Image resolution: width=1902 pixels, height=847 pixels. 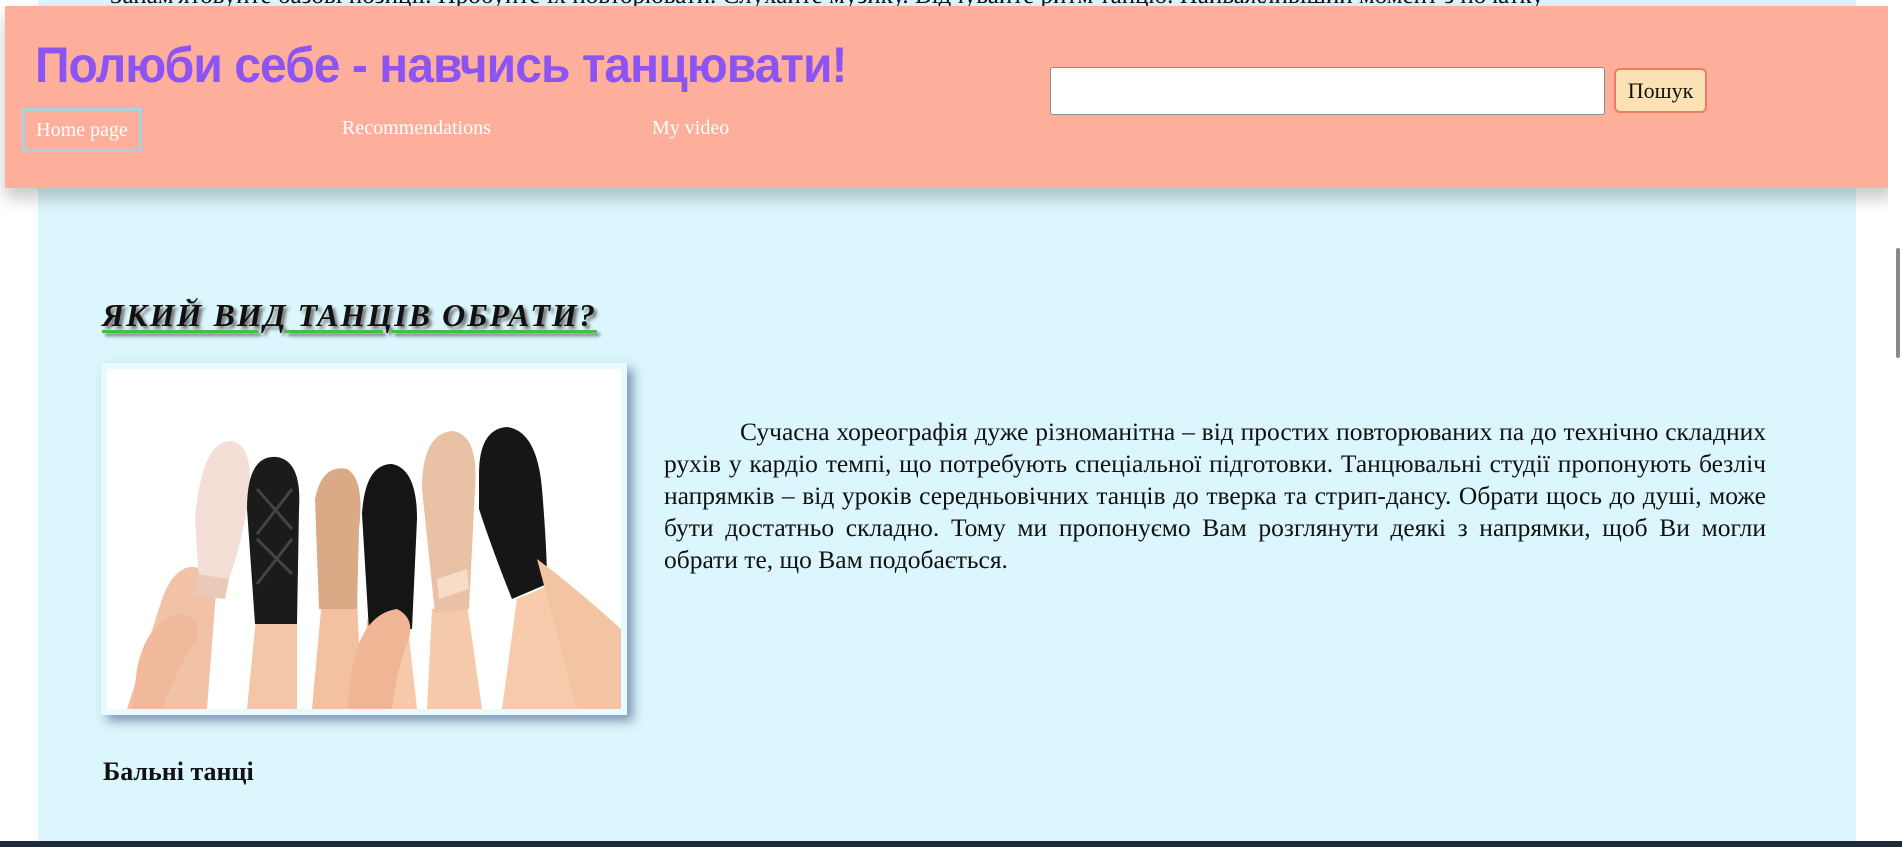 What do you see at coordinates (441, 65) in the screenshot?
I see `site-title: Полюби себе - навчись танцювати!` at bounding box center [441, 65].